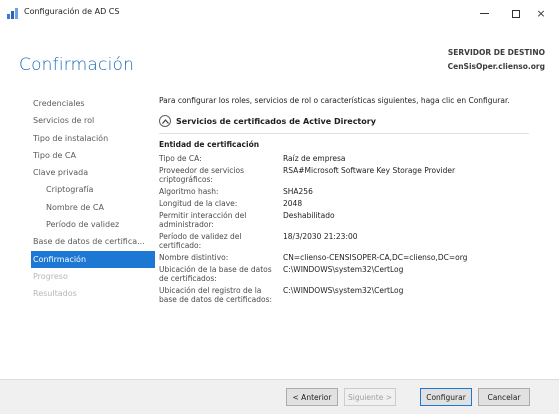 The image size is (559, 414). I want to click on minimize-icon, so click(484, 13).